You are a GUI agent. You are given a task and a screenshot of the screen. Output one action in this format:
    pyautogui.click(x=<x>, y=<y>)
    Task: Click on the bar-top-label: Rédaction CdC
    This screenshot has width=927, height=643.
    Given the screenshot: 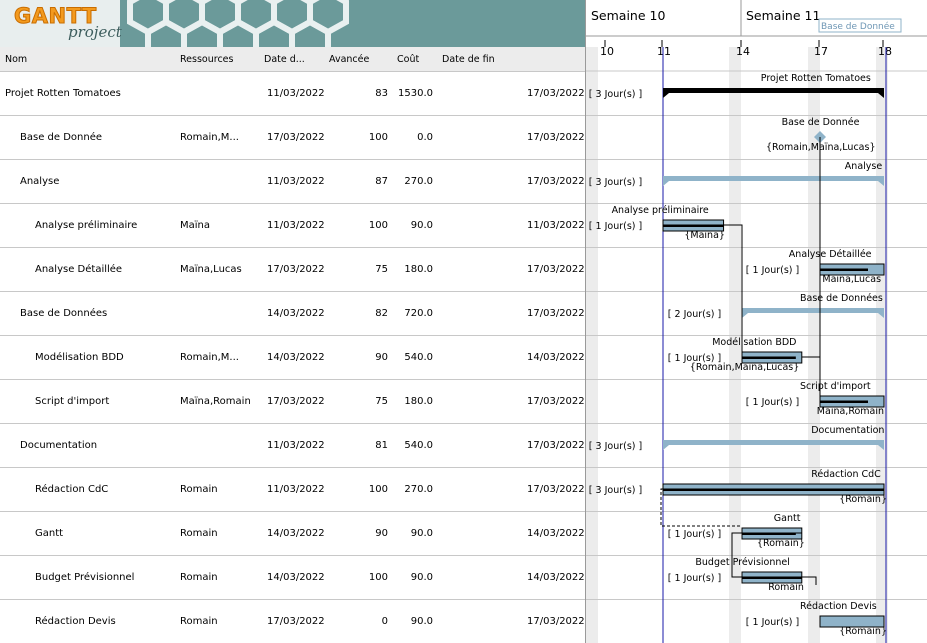 What is the action you would take?
    pyautogui.click(x=846, y=474)
    